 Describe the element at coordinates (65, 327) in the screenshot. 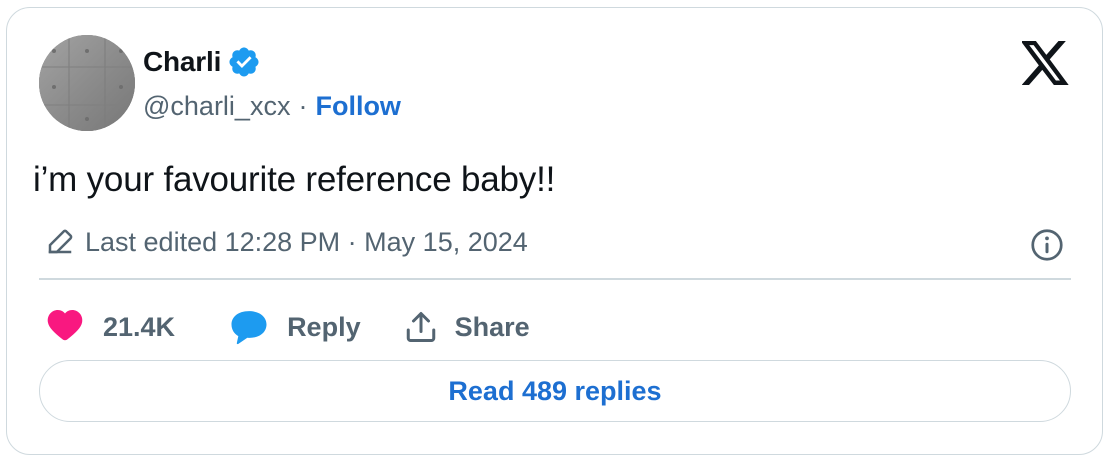

I see `heart-icon` at that location.